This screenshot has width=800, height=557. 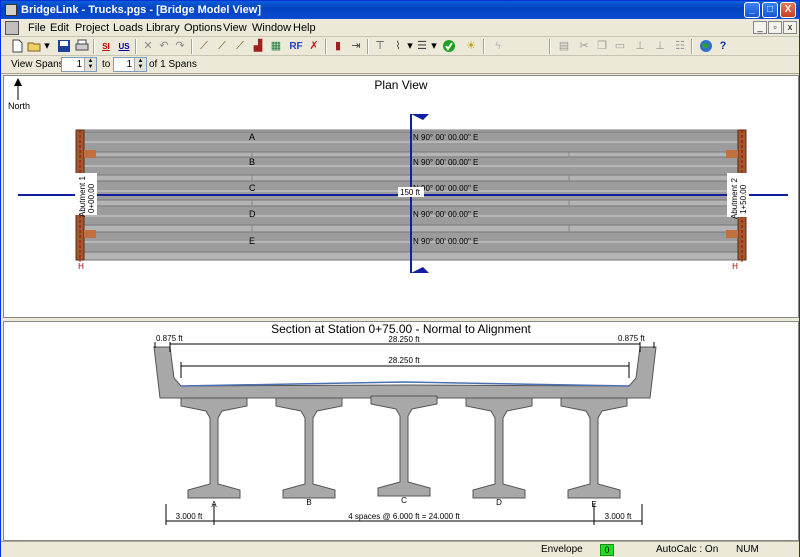 What do you see at coordinates (235, 28) in the screenshot?
I see `menu-view: View` at bounding box center [235, 28].